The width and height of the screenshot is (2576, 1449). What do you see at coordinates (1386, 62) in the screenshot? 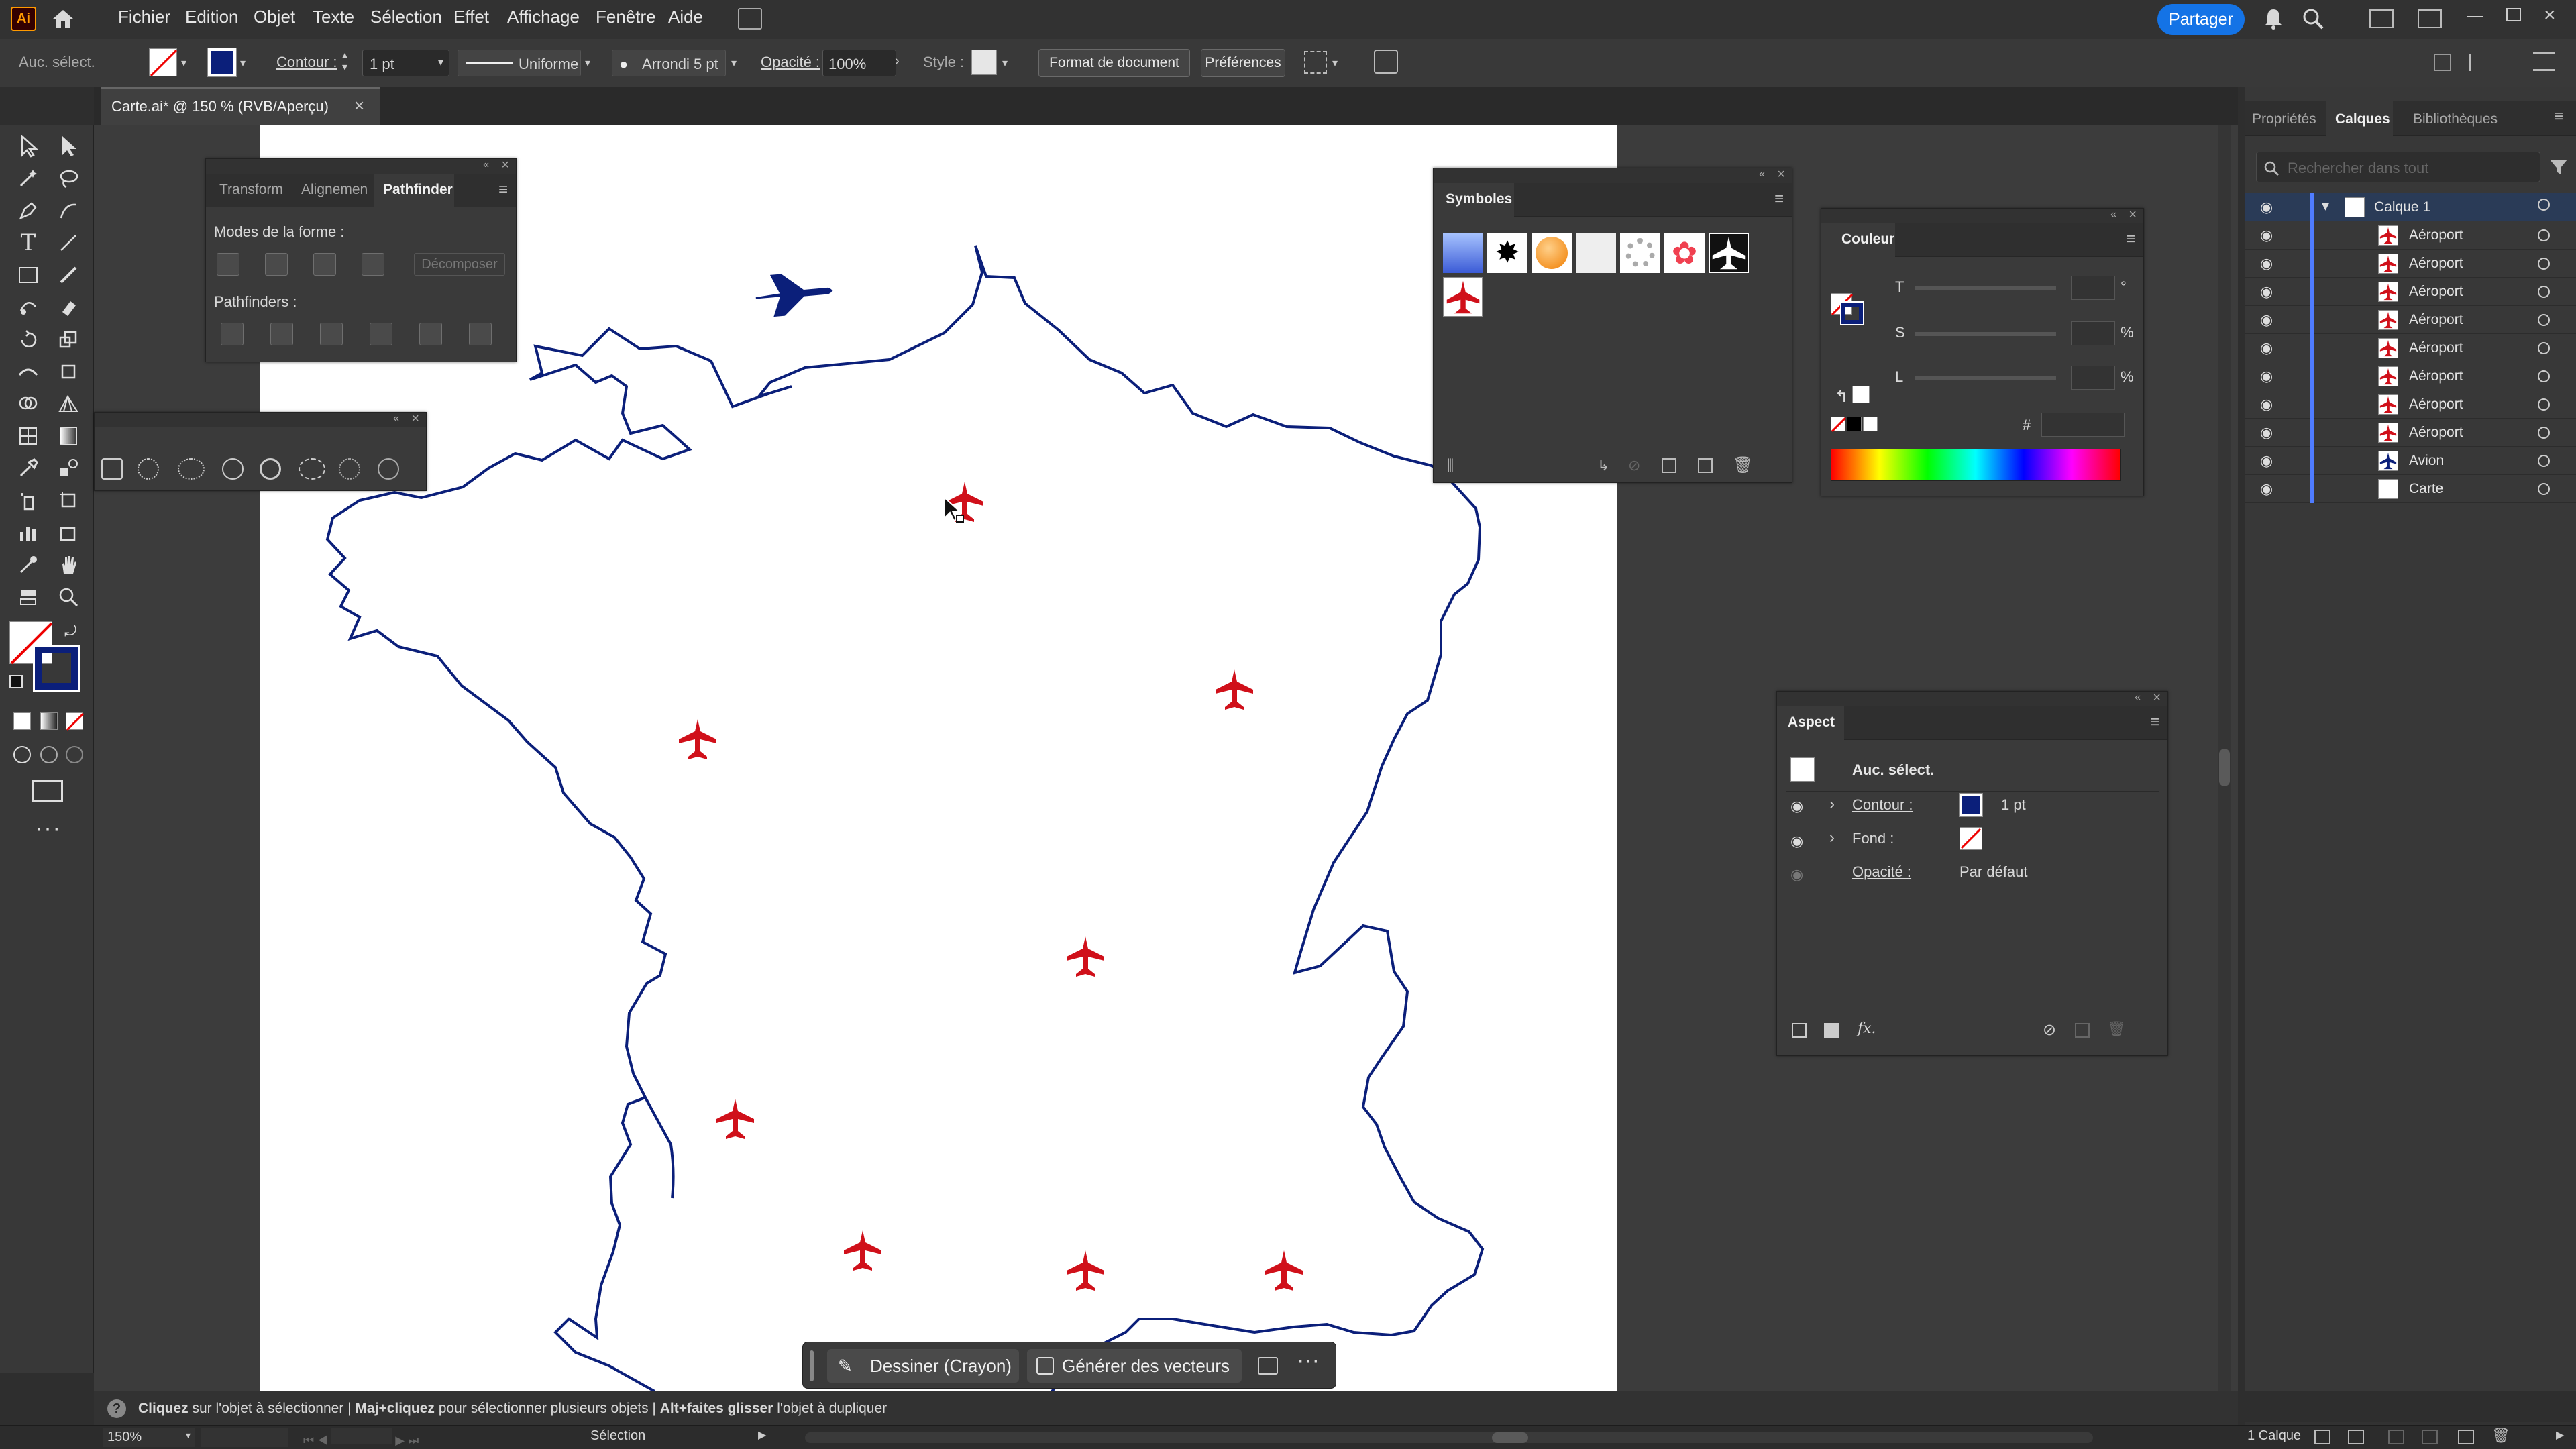
I see `generative-icon` at bounding box center [1386, 62].